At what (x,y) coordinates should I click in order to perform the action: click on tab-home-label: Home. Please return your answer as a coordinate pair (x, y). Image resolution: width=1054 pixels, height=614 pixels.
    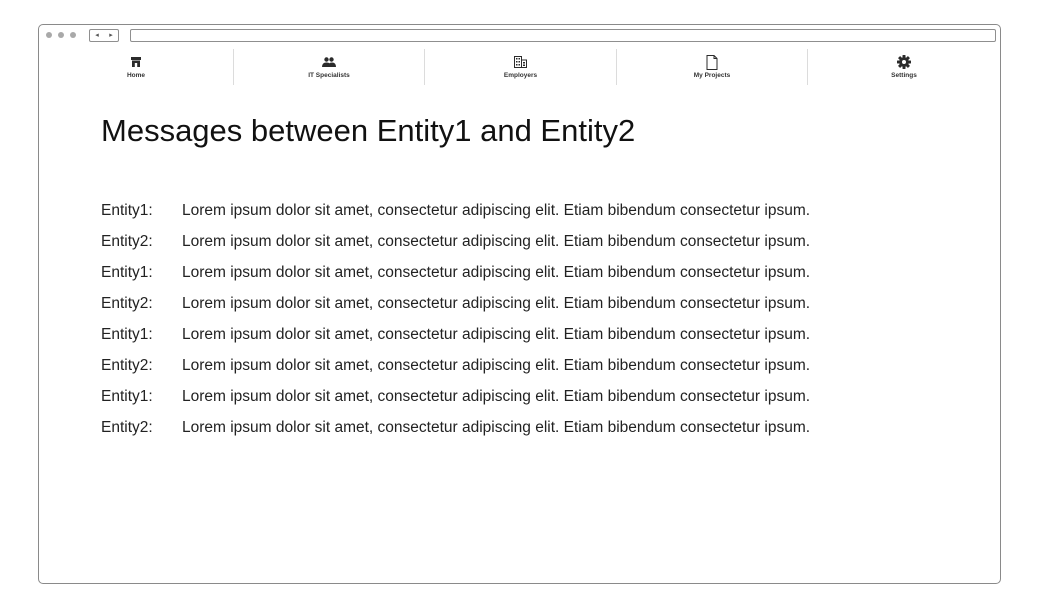
    Looking at the image, I should click on (136, 75).